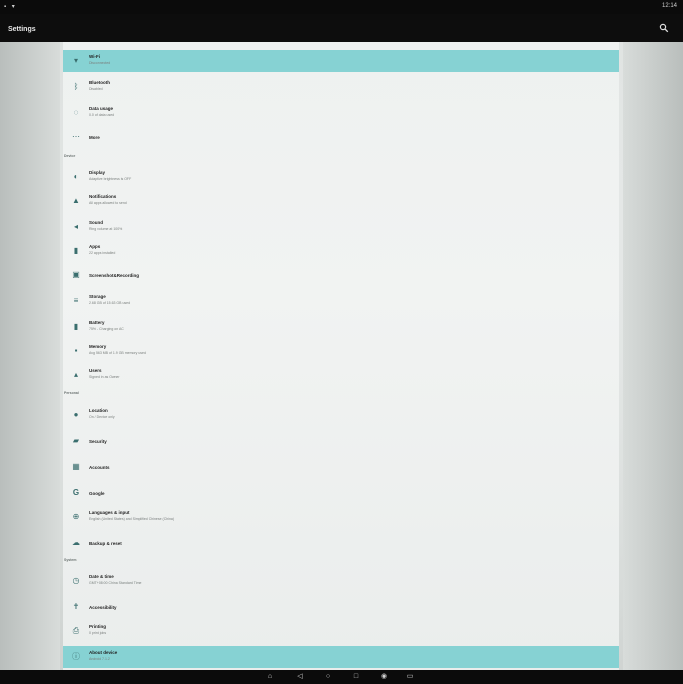  Describe the element at coordinates (341, 61) in the screenshot. I see `setting-item-wifi: ▾ Wi-Fi Disconnected` at that location.